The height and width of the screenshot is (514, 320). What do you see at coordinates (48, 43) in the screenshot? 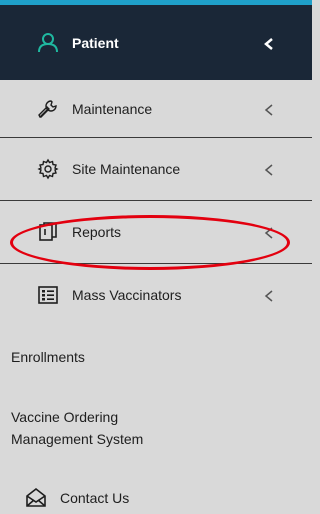
I see `user-icon` at bounding box center [48, 43].